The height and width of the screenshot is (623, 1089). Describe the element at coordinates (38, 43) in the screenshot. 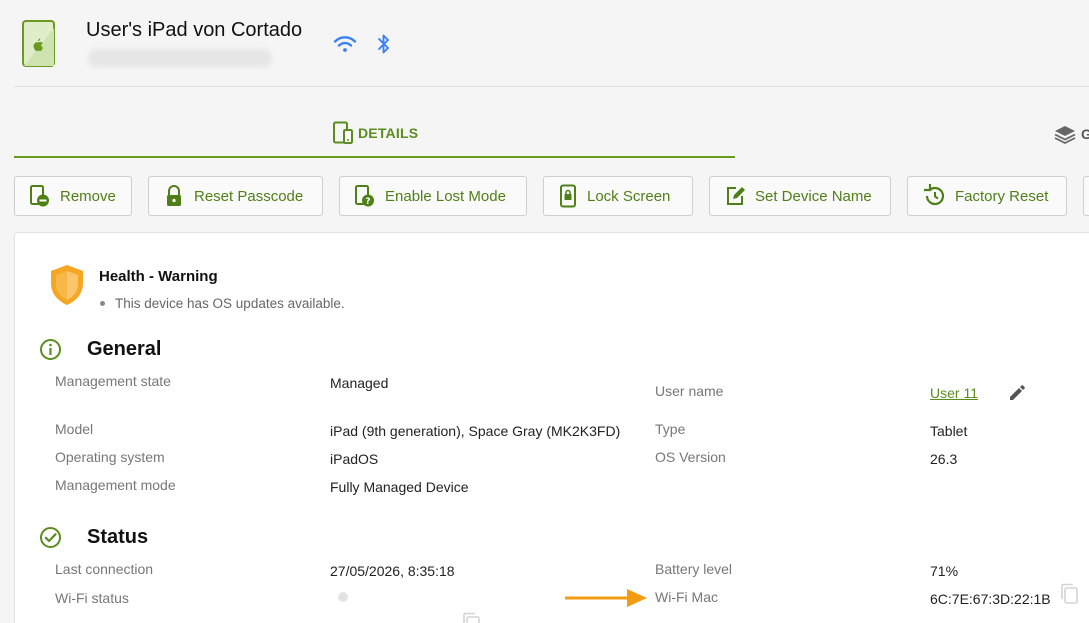

I see `ipad-apple-icon` at that location.